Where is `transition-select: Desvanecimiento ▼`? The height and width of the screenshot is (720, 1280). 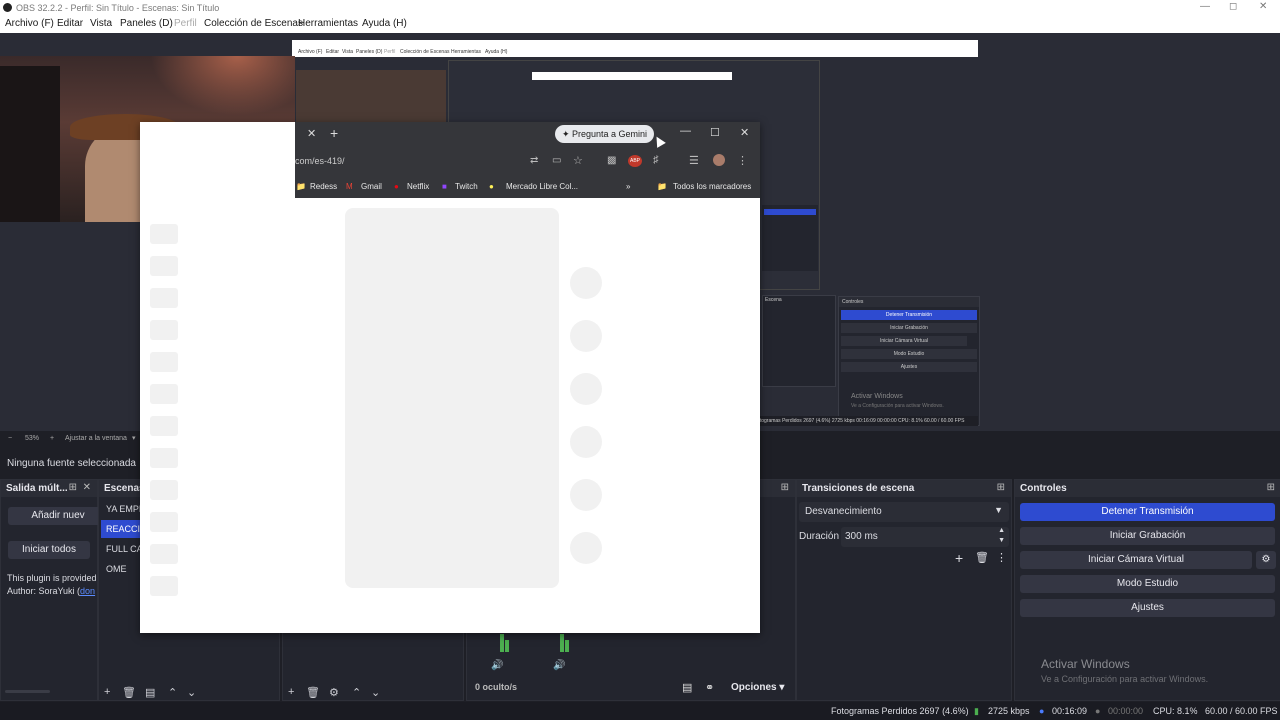 transition-select: Desvanecimiento ▼ is located at coordinates (904, 512).